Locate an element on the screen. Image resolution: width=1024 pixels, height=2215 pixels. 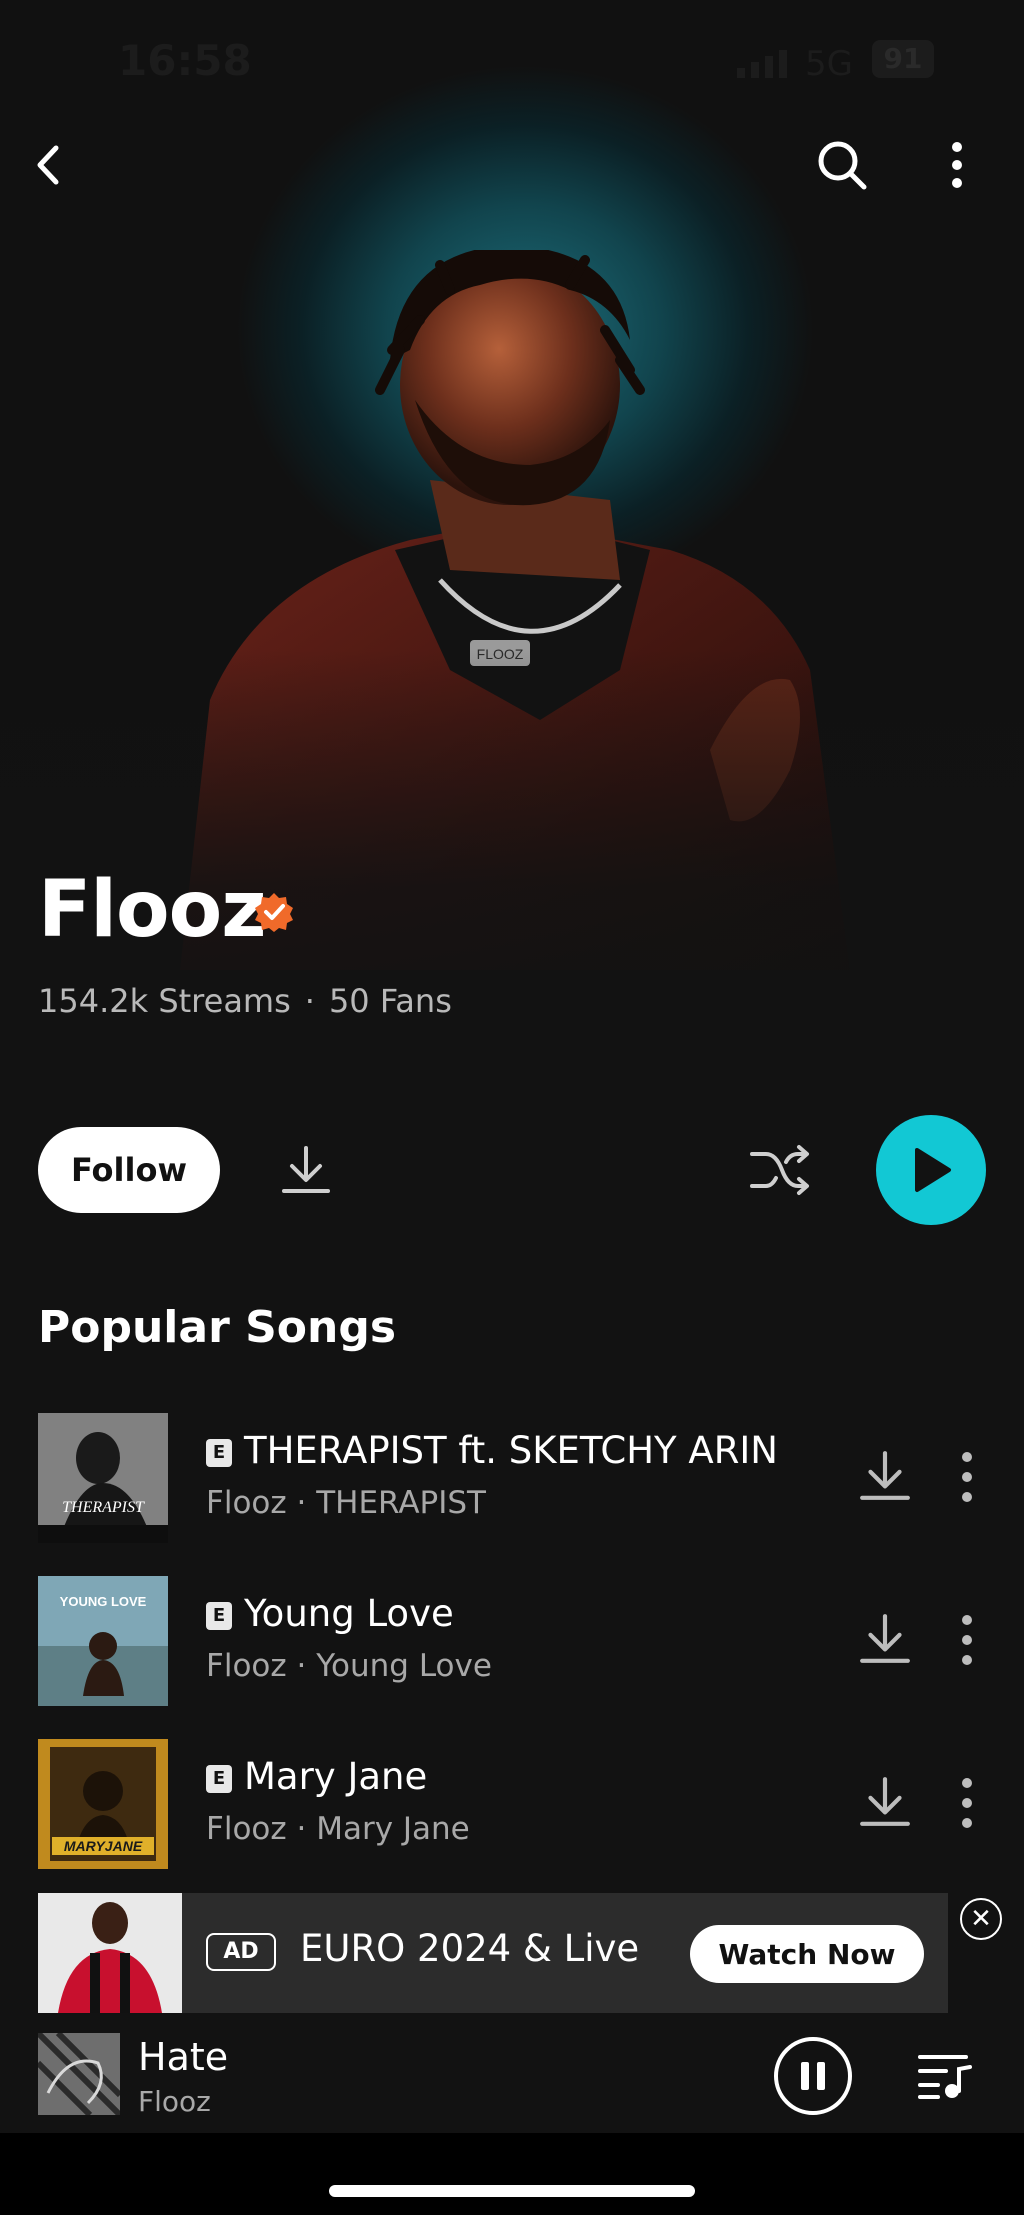
song-row: MARYJANE E Mary Jane Flooz · Mary Jane is located at coordinates (512, 1804).